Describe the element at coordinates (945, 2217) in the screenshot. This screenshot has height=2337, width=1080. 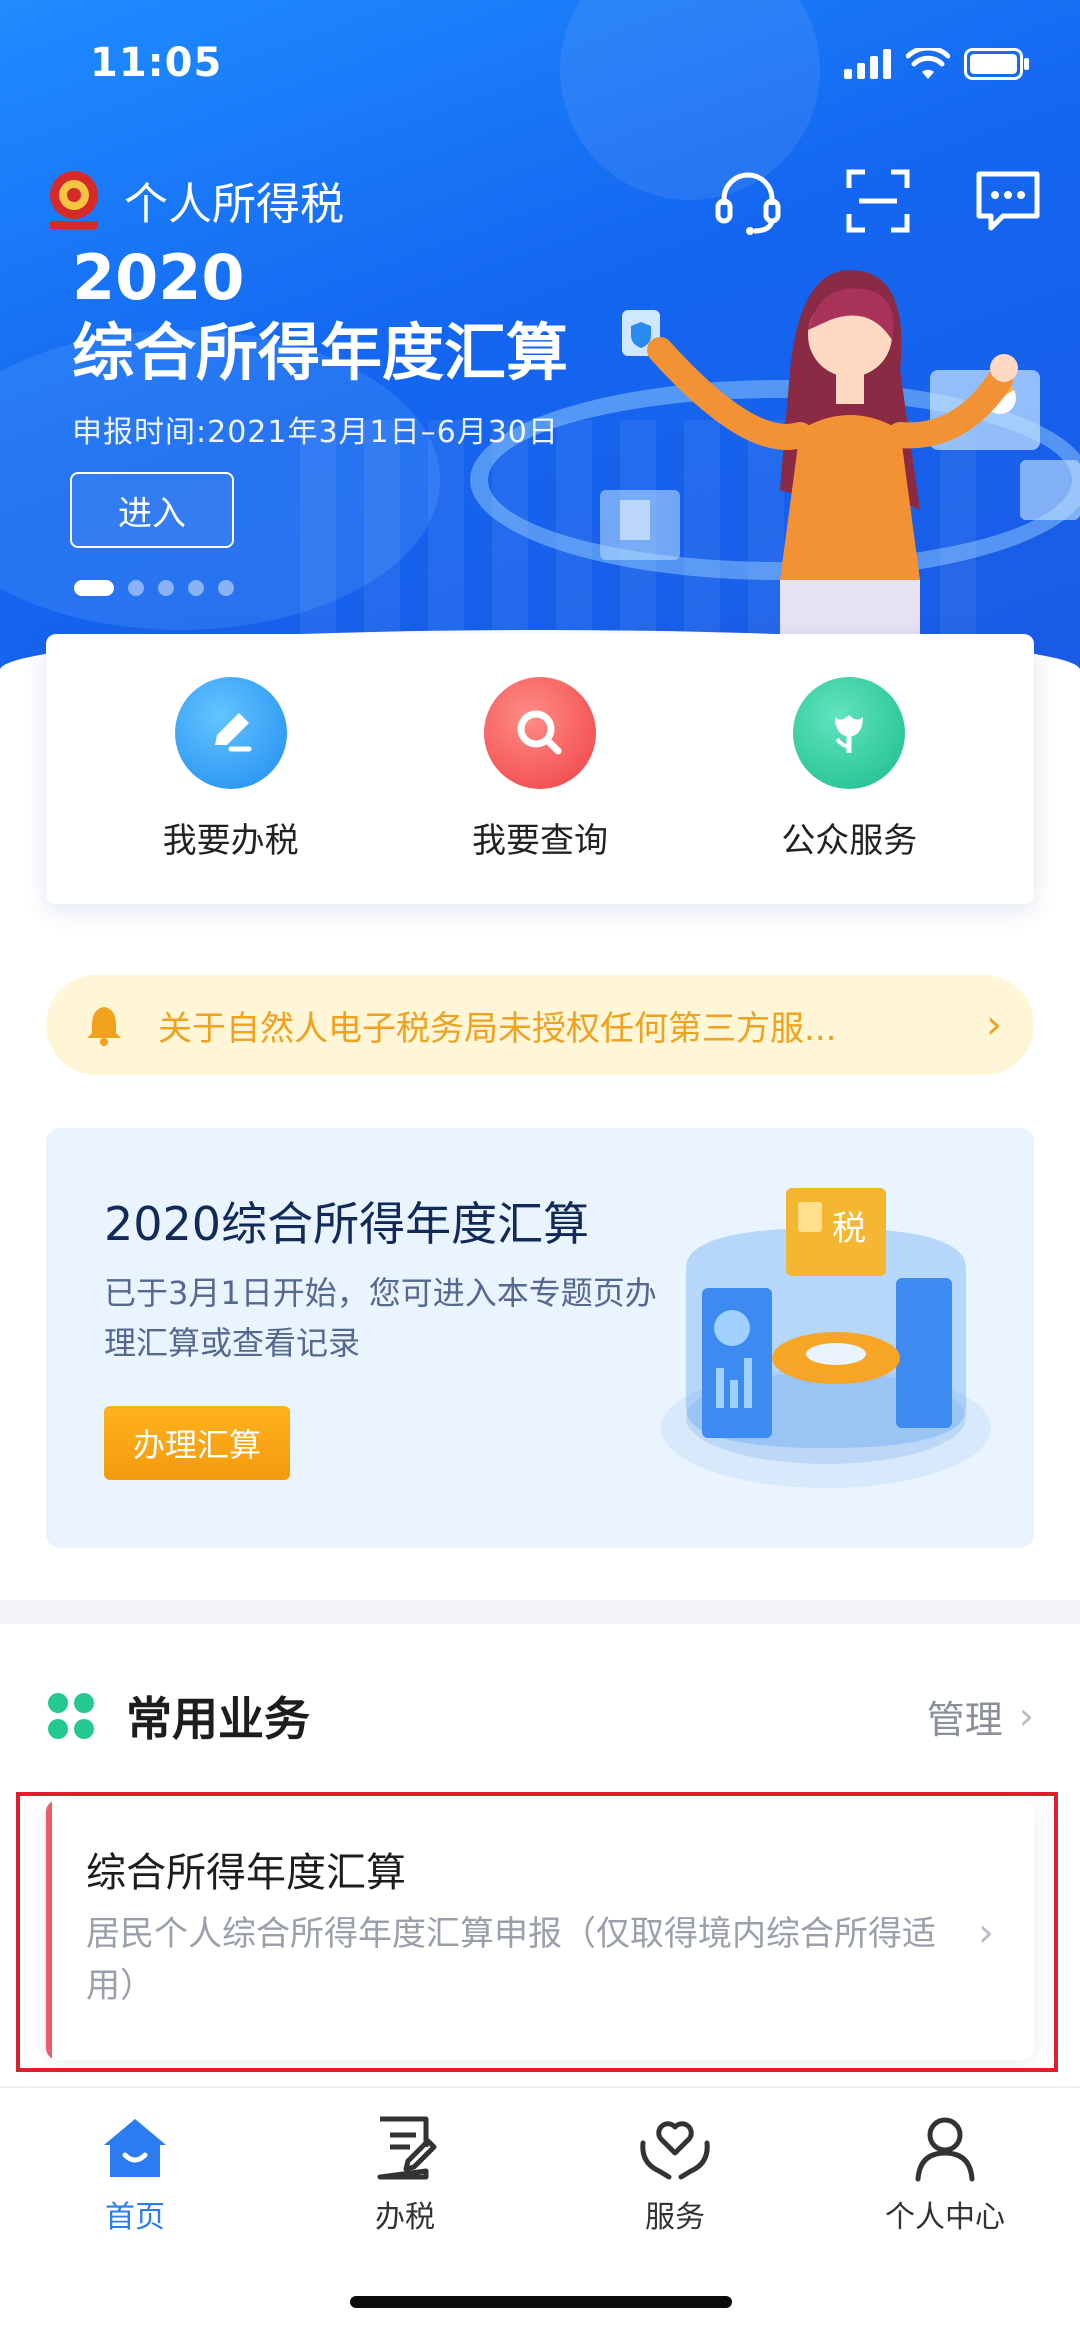
I see `tab-label: 个人中心` at that location.